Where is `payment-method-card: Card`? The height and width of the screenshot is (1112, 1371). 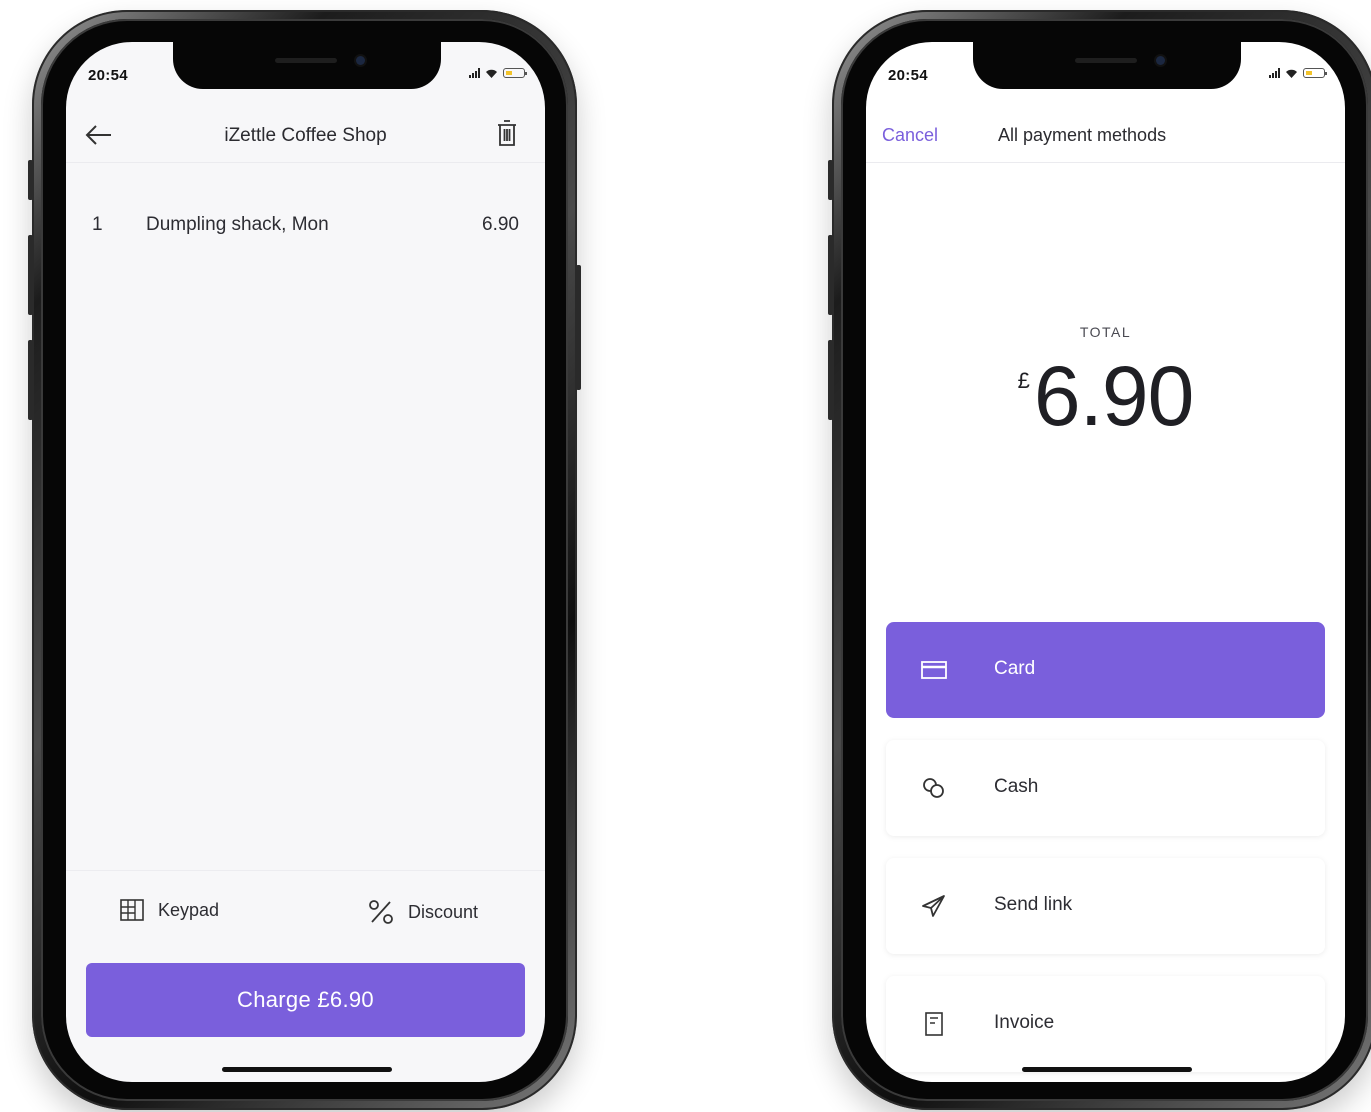 payment-method-card: Card is located at coordinates (1105, 670).